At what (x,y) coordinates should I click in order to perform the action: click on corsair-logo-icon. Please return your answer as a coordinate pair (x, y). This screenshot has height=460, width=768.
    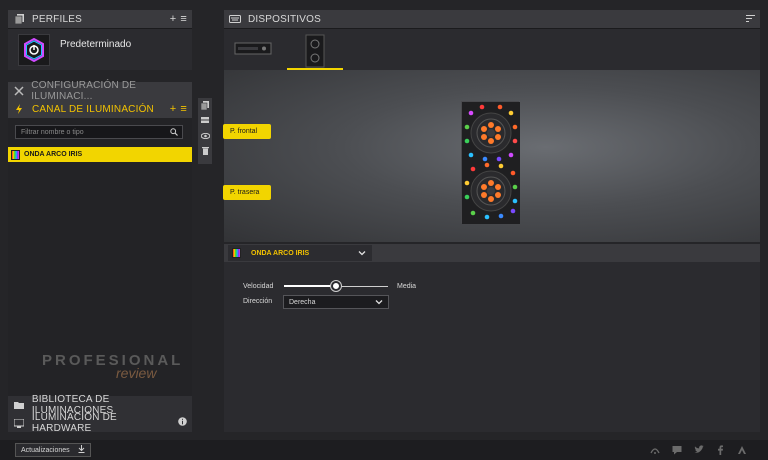
    Looking at the image, I should click on (742, 450).